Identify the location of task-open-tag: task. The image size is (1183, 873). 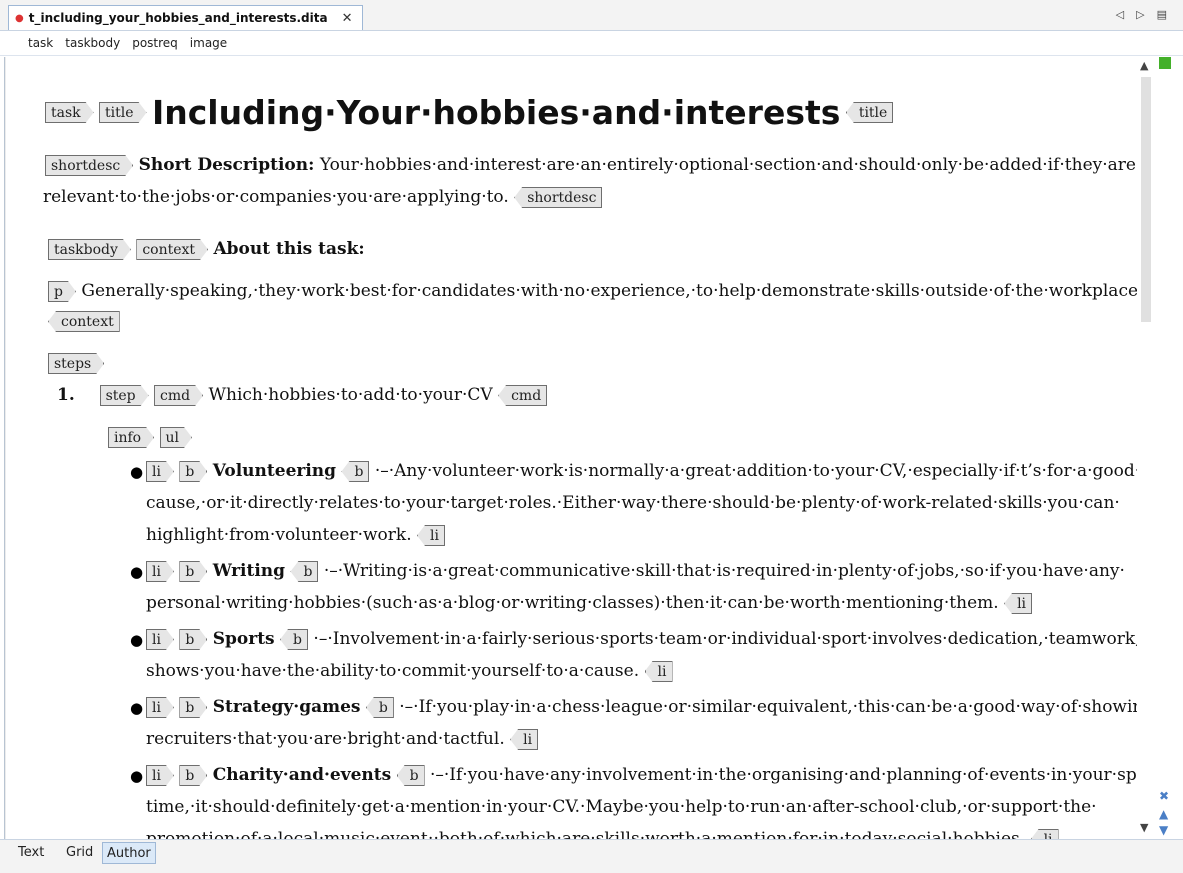
(69, 112).